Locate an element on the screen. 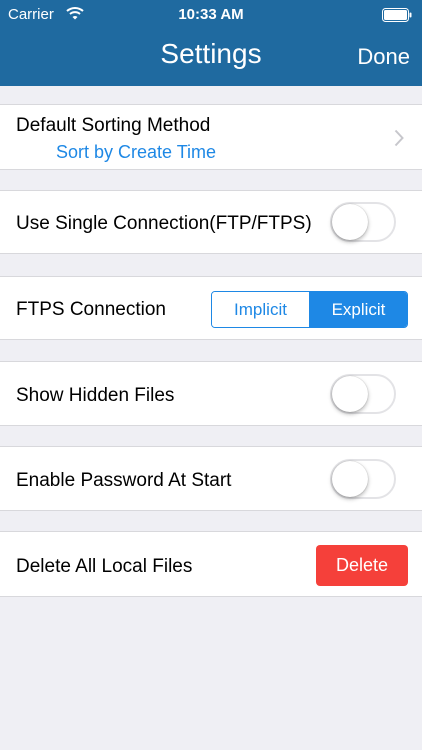  sorting-method-label: Default Sorting Method is located at coordinates (113, 125).